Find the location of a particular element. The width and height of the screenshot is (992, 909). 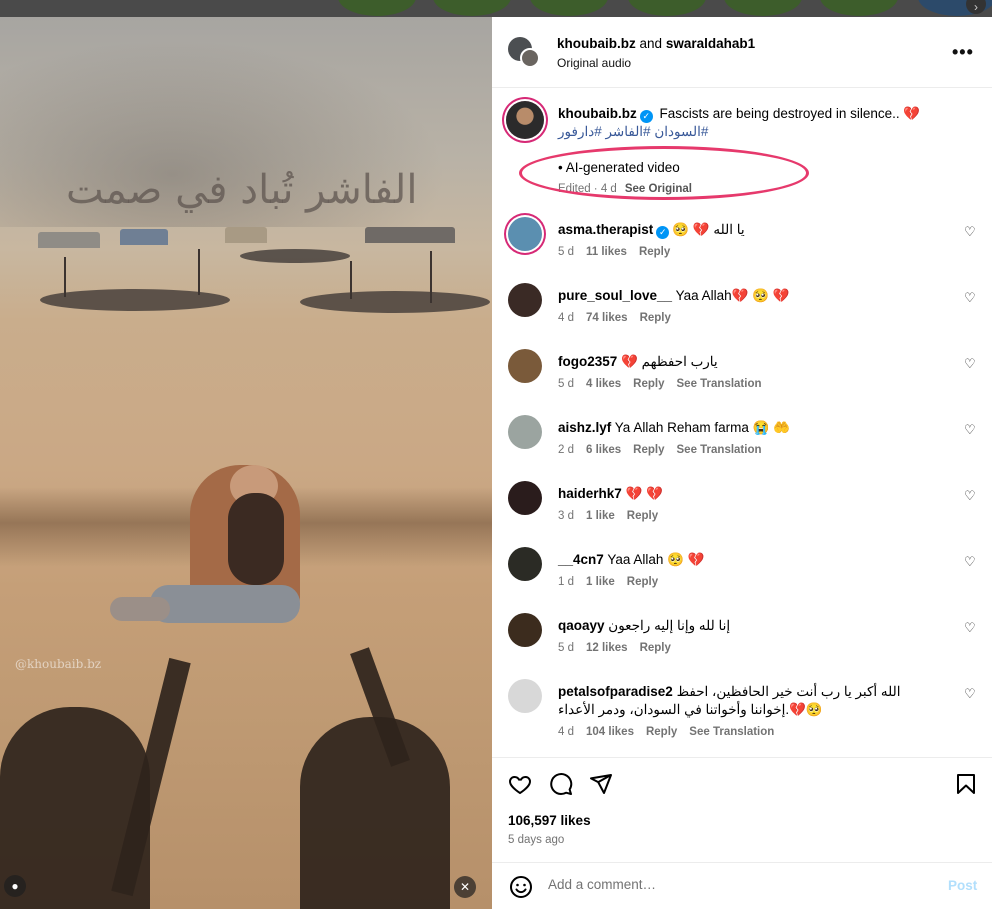

verified-badge-icon: ✓ is located at coordinates (646, 116).